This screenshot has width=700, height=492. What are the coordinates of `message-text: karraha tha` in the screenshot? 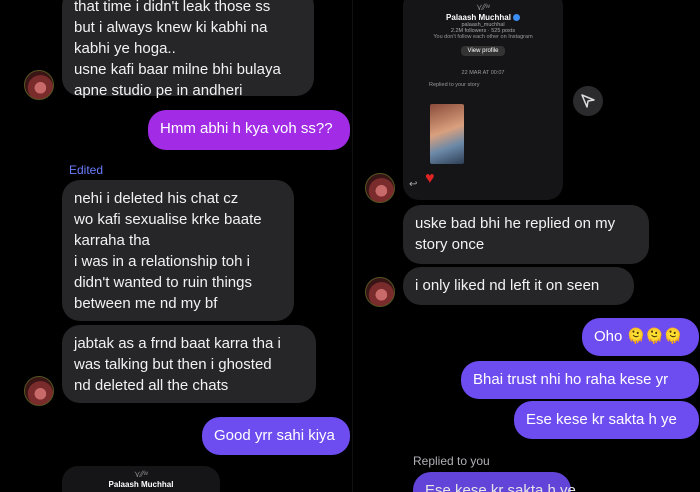 It's located at (112, 240).